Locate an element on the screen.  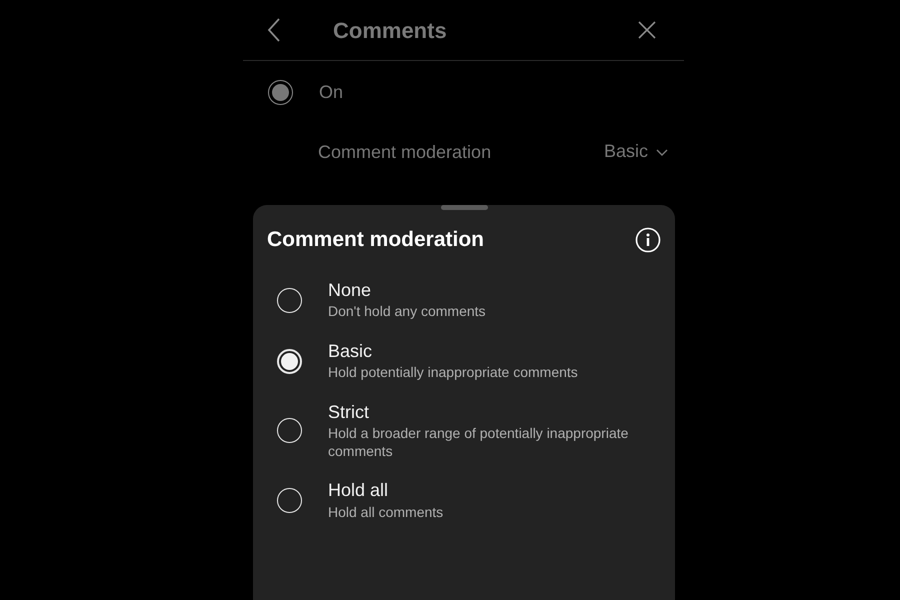
option-description: Hold potentially inappropriate comments is located at coordinates (453, 373).